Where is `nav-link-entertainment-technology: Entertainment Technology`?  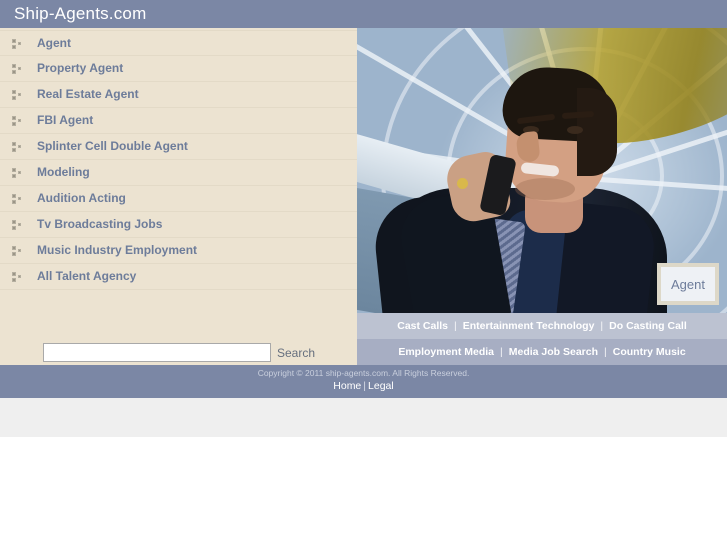
nav-link-entertainment-technology: Entertainment Technology is located at coordinates (529, 326).